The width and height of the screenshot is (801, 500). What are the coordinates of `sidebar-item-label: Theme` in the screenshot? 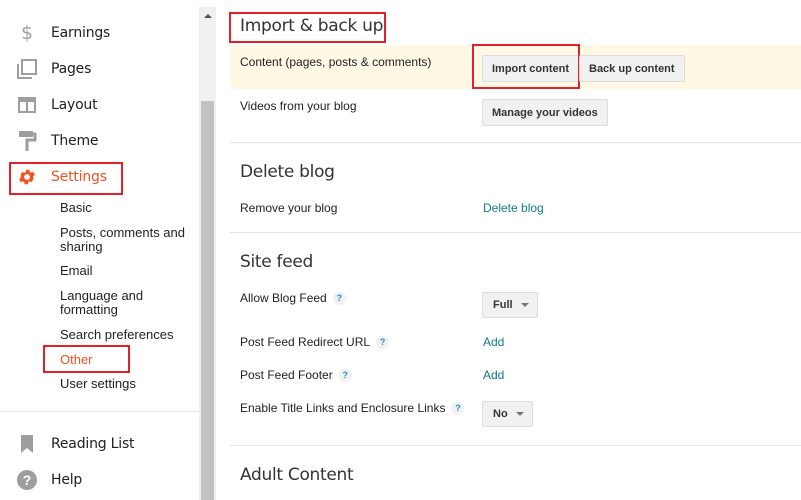 It's located at (75, 141).